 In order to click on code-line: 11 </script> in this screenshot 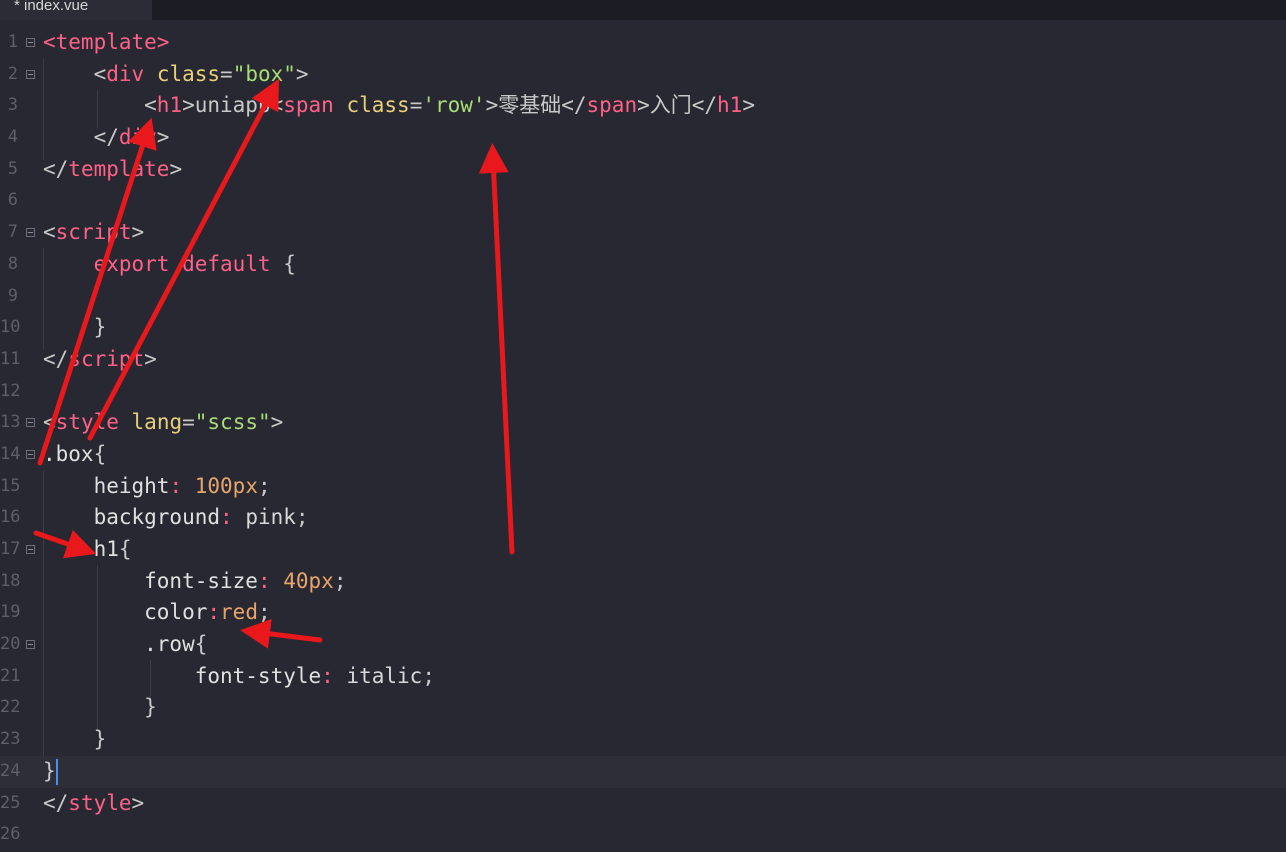, I will do `click(643, 360)`.